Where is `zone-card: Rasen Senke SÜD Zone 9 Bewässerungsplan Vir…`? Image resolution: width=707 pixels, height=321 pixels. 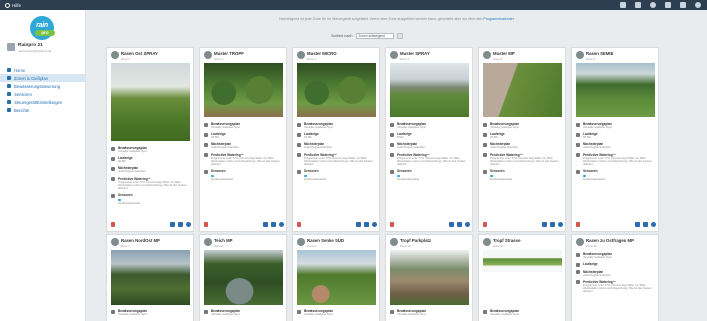
zone-card: Rasen Senke SÜD Zone 9 Bewässerungsplan Vir… is located at coordinates (336, 277).